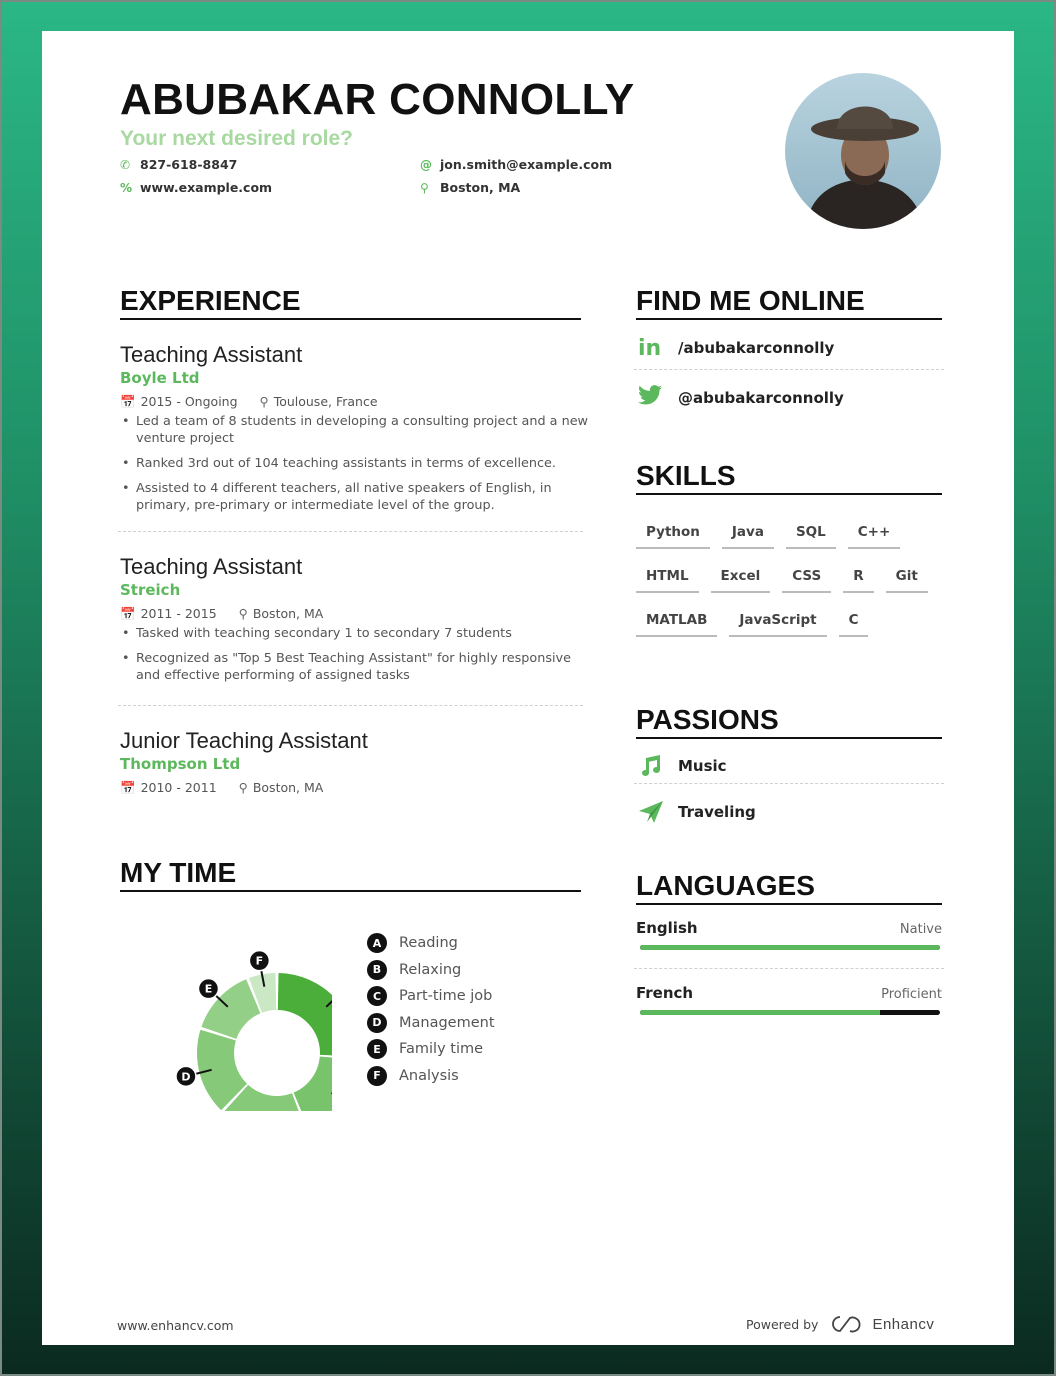 Image resolution: width=1056 pixels, height=1376 pixels. Describe the element at coordinates (355, 614) in the screenshot. I see `job-meta: 📅 2011 - 2015 ⚲ Boston, MA` at that location.